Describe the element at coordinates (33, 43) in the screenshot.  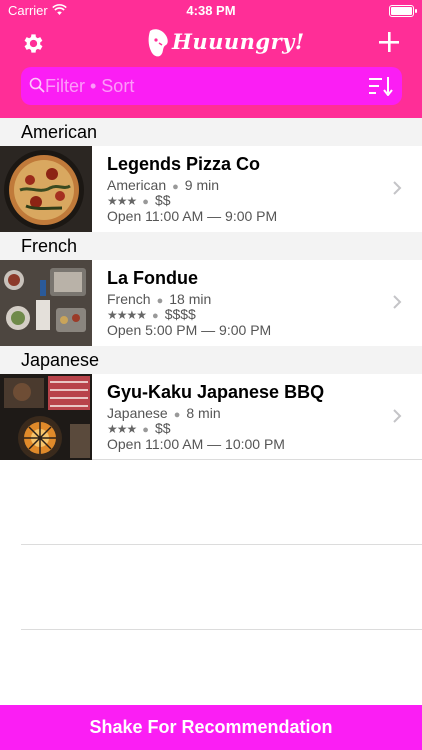
I see `gear-icon` at that location.